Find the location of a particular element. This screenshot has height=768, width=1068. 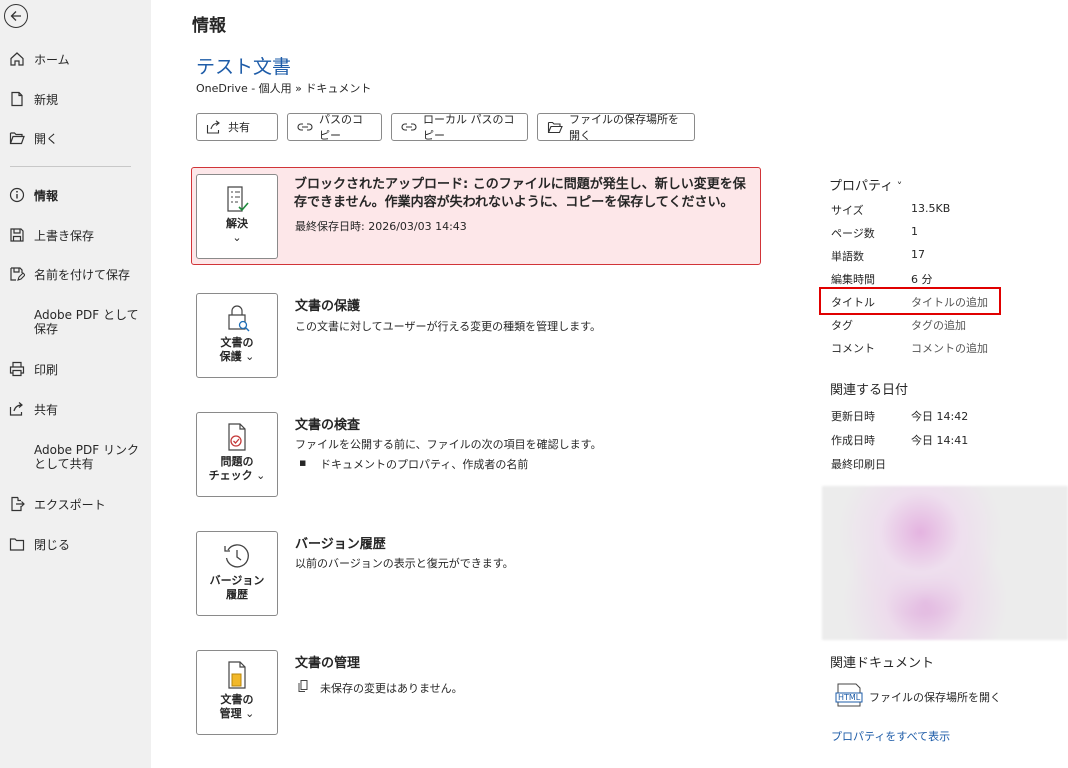

resolve-button: 解決 ⌄ is located at coordinates (237, 216).